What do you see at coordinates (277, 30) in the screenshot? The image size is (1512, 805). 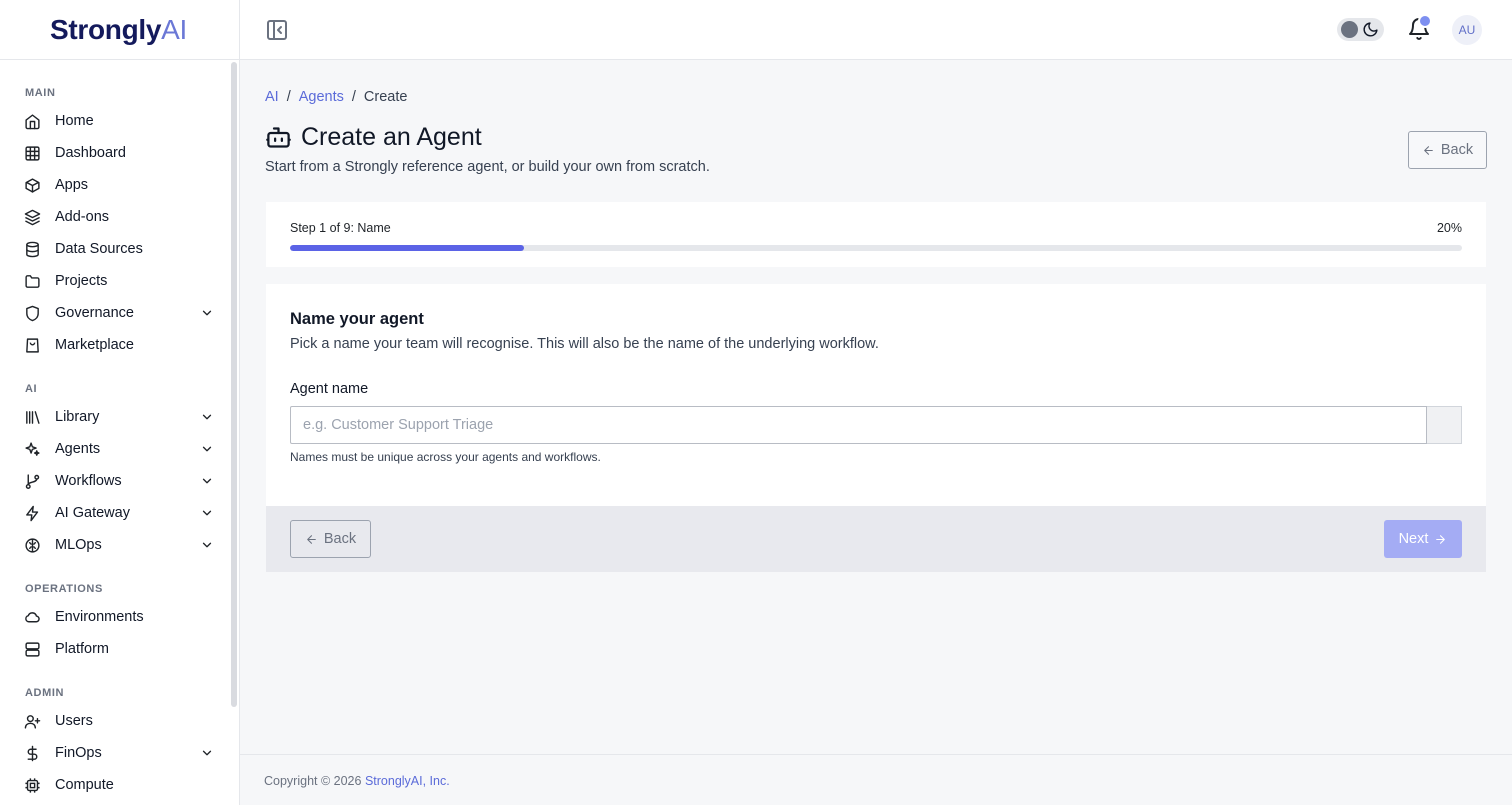 I see `sidebar-collapse-icon` at bounding box center [277, 30].